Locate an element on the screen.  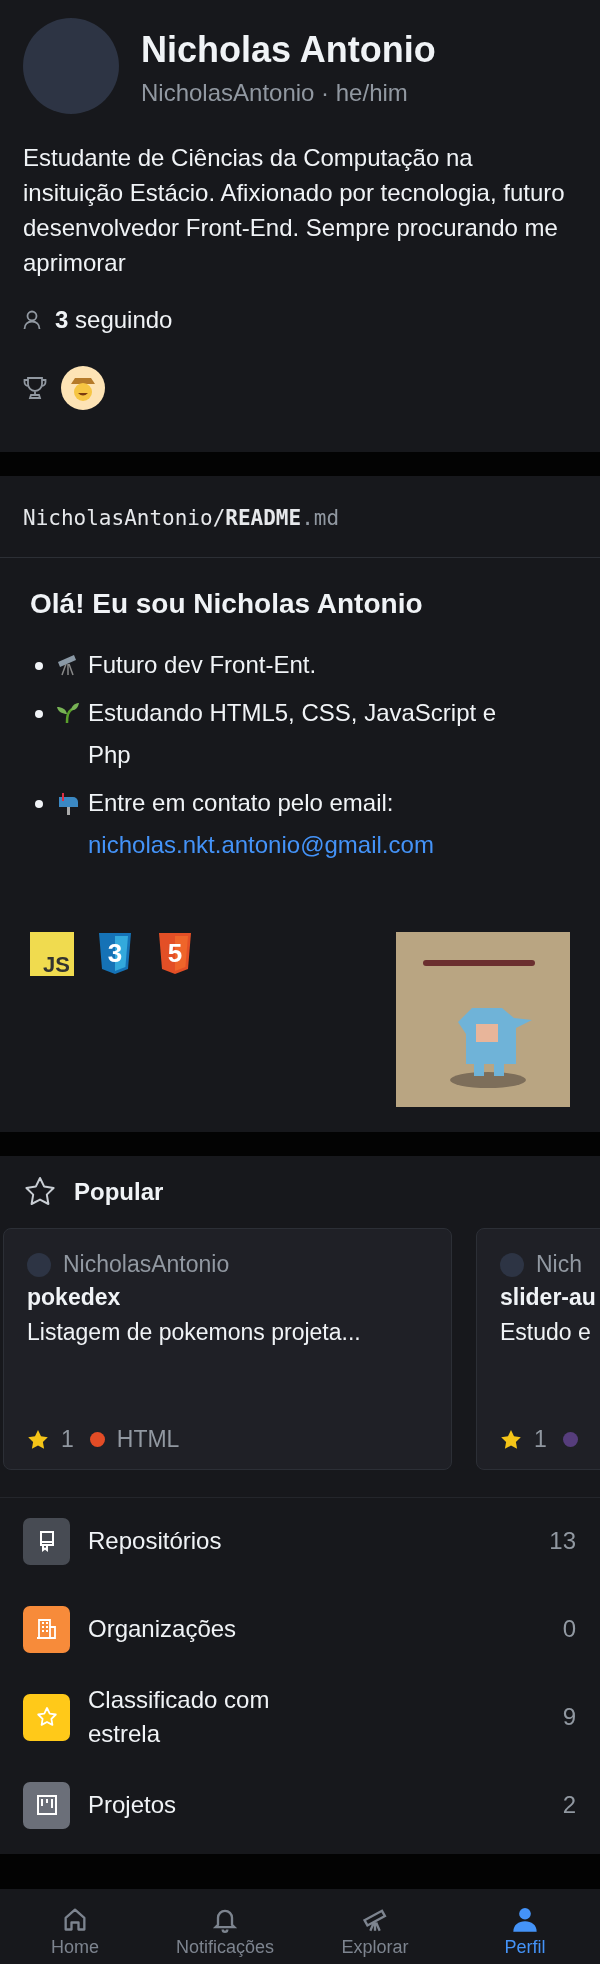
readme-heading: Olá! Eu sou Nicholas Antonio is located at coordinates (227, 604).